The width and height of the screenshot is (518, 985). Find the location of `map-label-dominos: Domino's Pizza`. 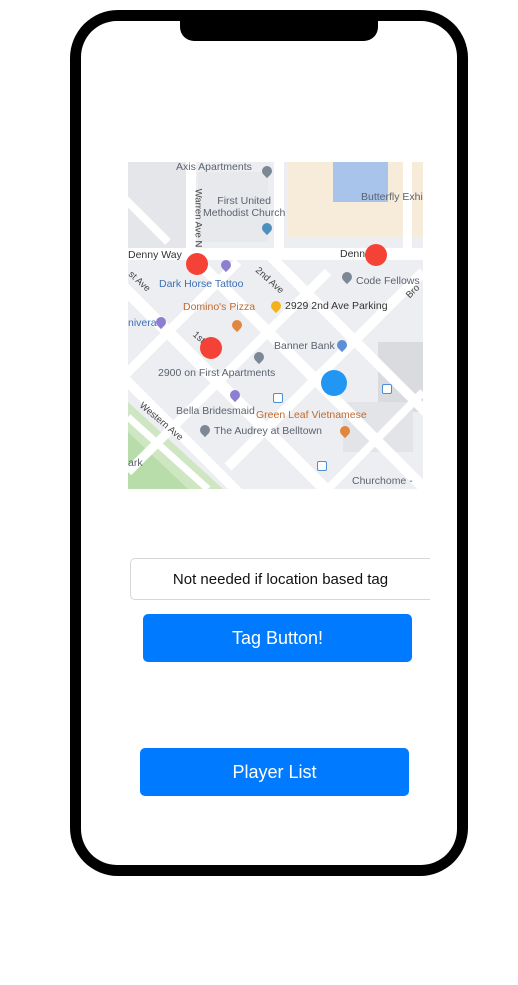

map-label-dominos: Domino's Pizza is located at coordinates (219, 307).